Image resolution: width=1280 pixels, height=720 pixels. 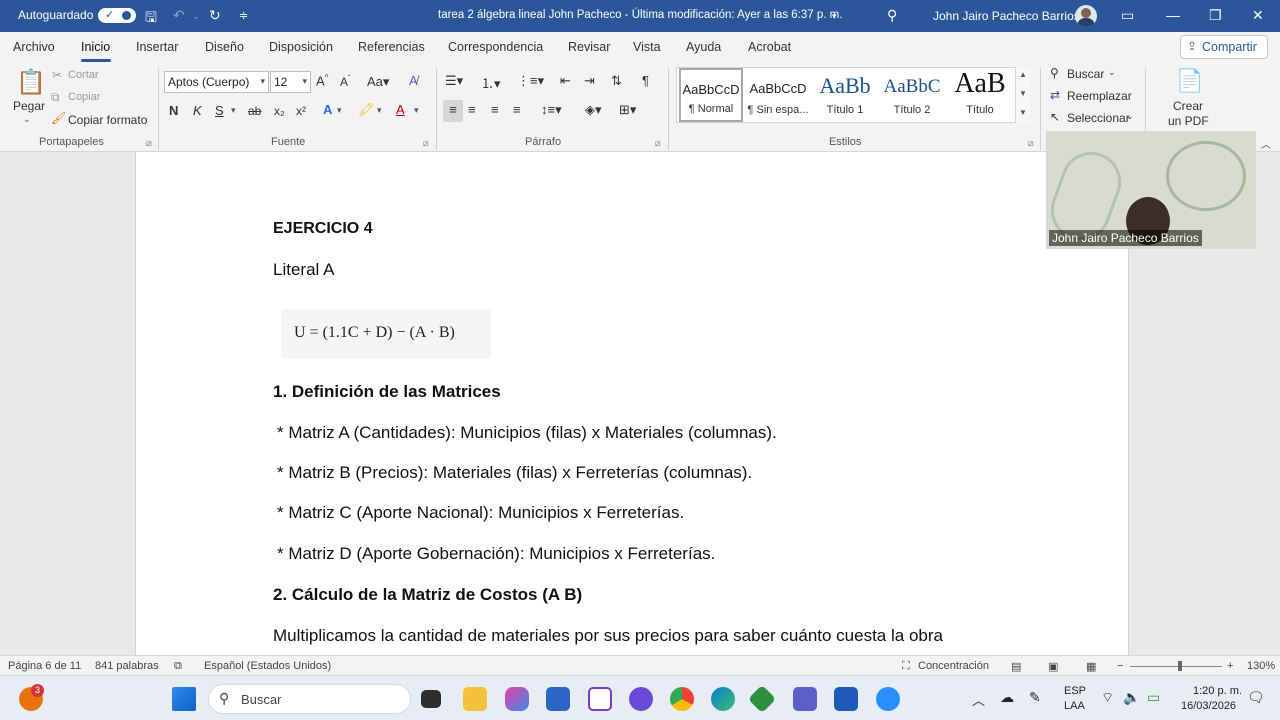 What do you see at coordinates (978, 699) in the screenshot?
I see `chevron-up-icon: ︿` at bounding box center [978, 699].